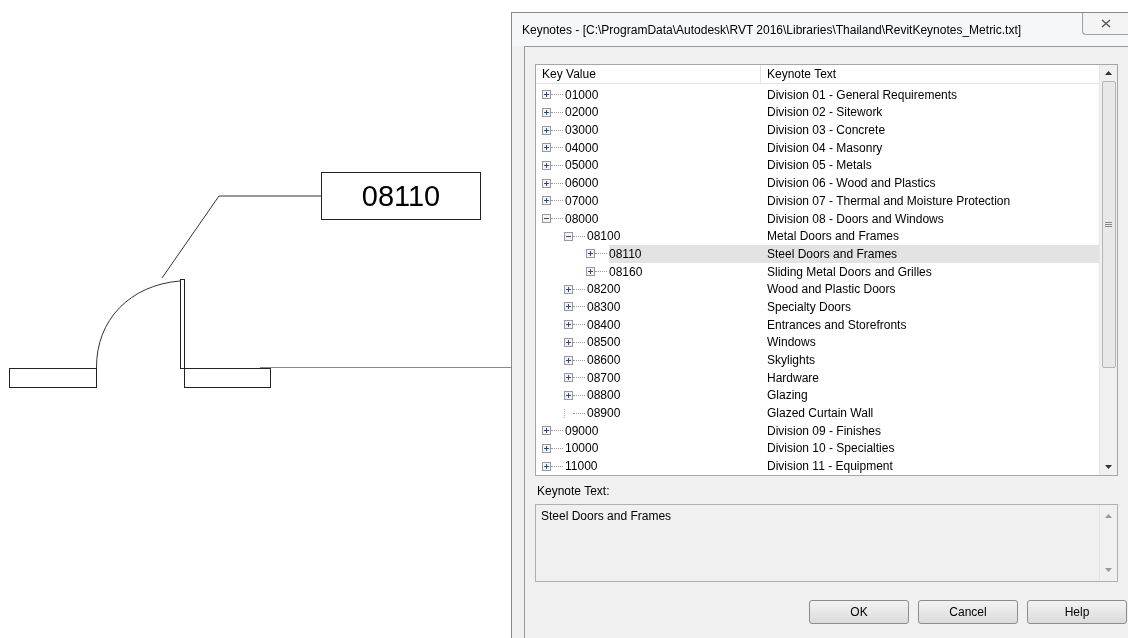 The image size is (1128, 638). What do you see at coordinates (604, 306) in the screenshot?
I see `key-value: 08300` at bounding box center [604, 306].